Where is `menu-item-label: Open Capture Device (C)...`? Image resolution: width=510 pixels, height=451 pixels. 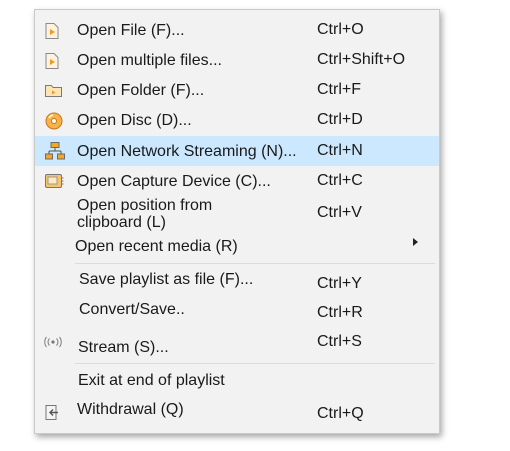
menu-item-label: Open Capture Device (C)... is located at coordinates (174, 181).